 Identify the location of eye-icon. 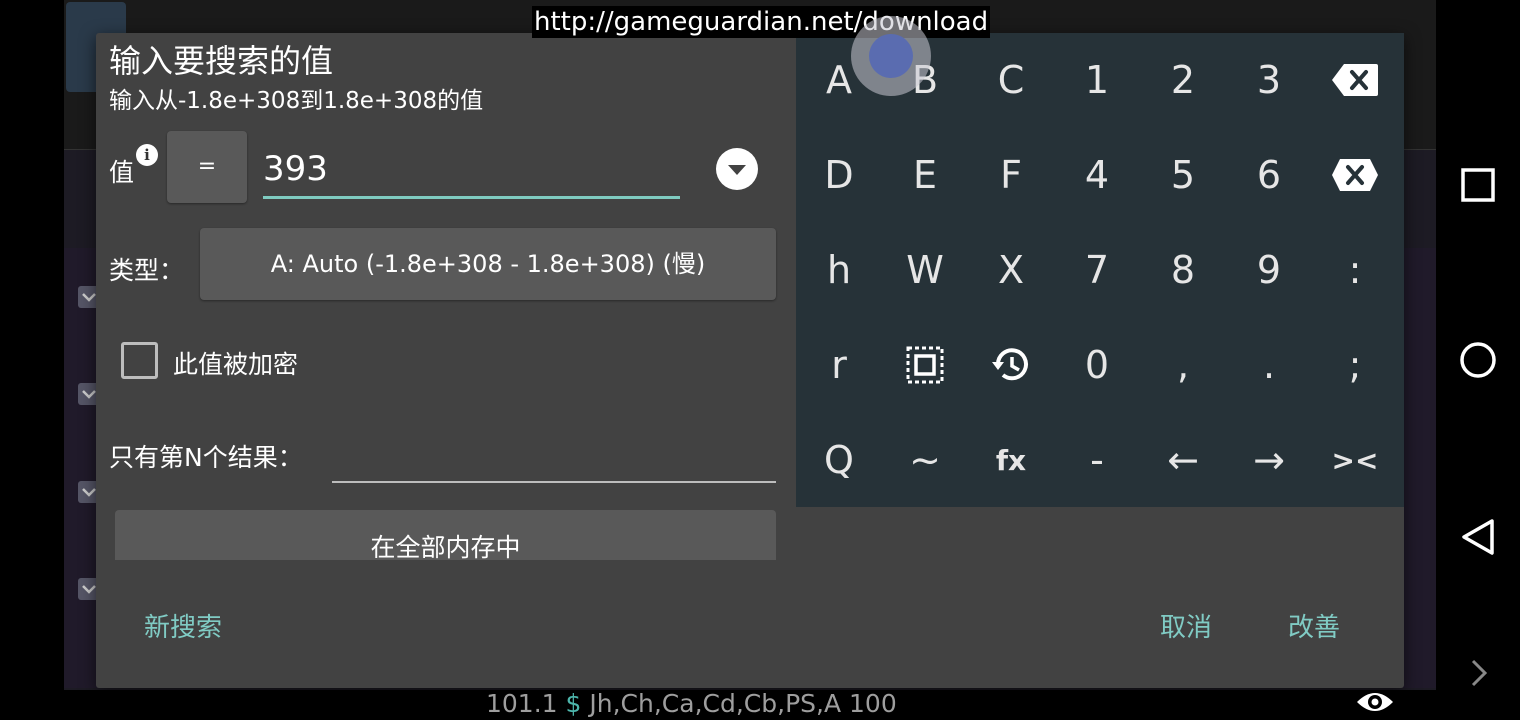
(1375, 702).